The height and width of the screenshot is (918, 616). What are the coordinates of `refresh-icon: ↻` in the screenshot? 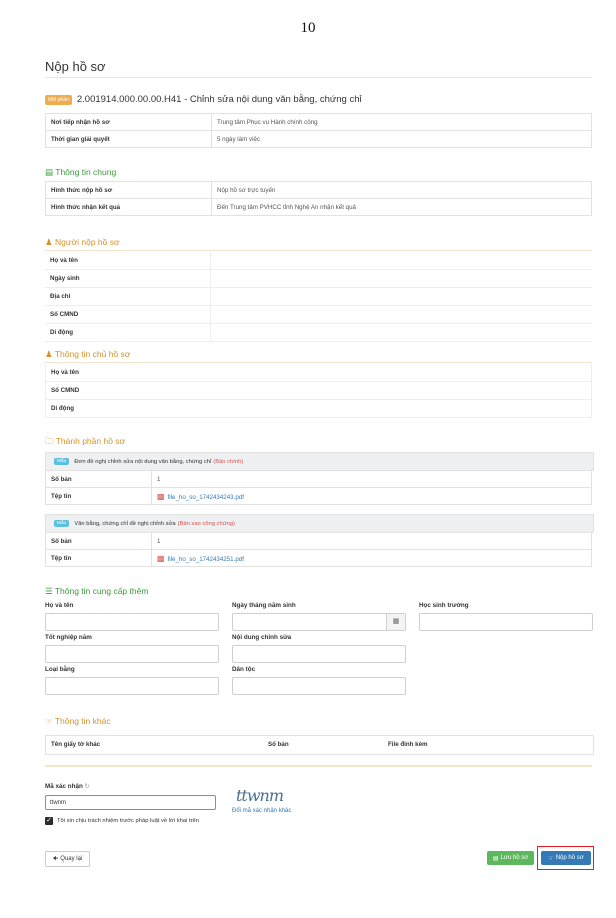 It's located at (87, 786).